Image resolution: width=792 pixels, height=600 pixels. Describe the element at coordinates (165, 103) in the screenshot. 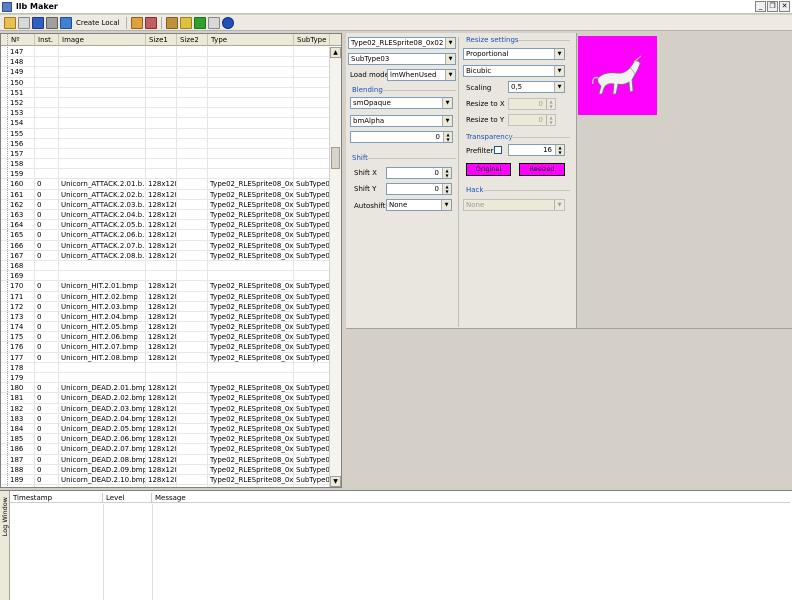

I see `table-row: 152` at that location.